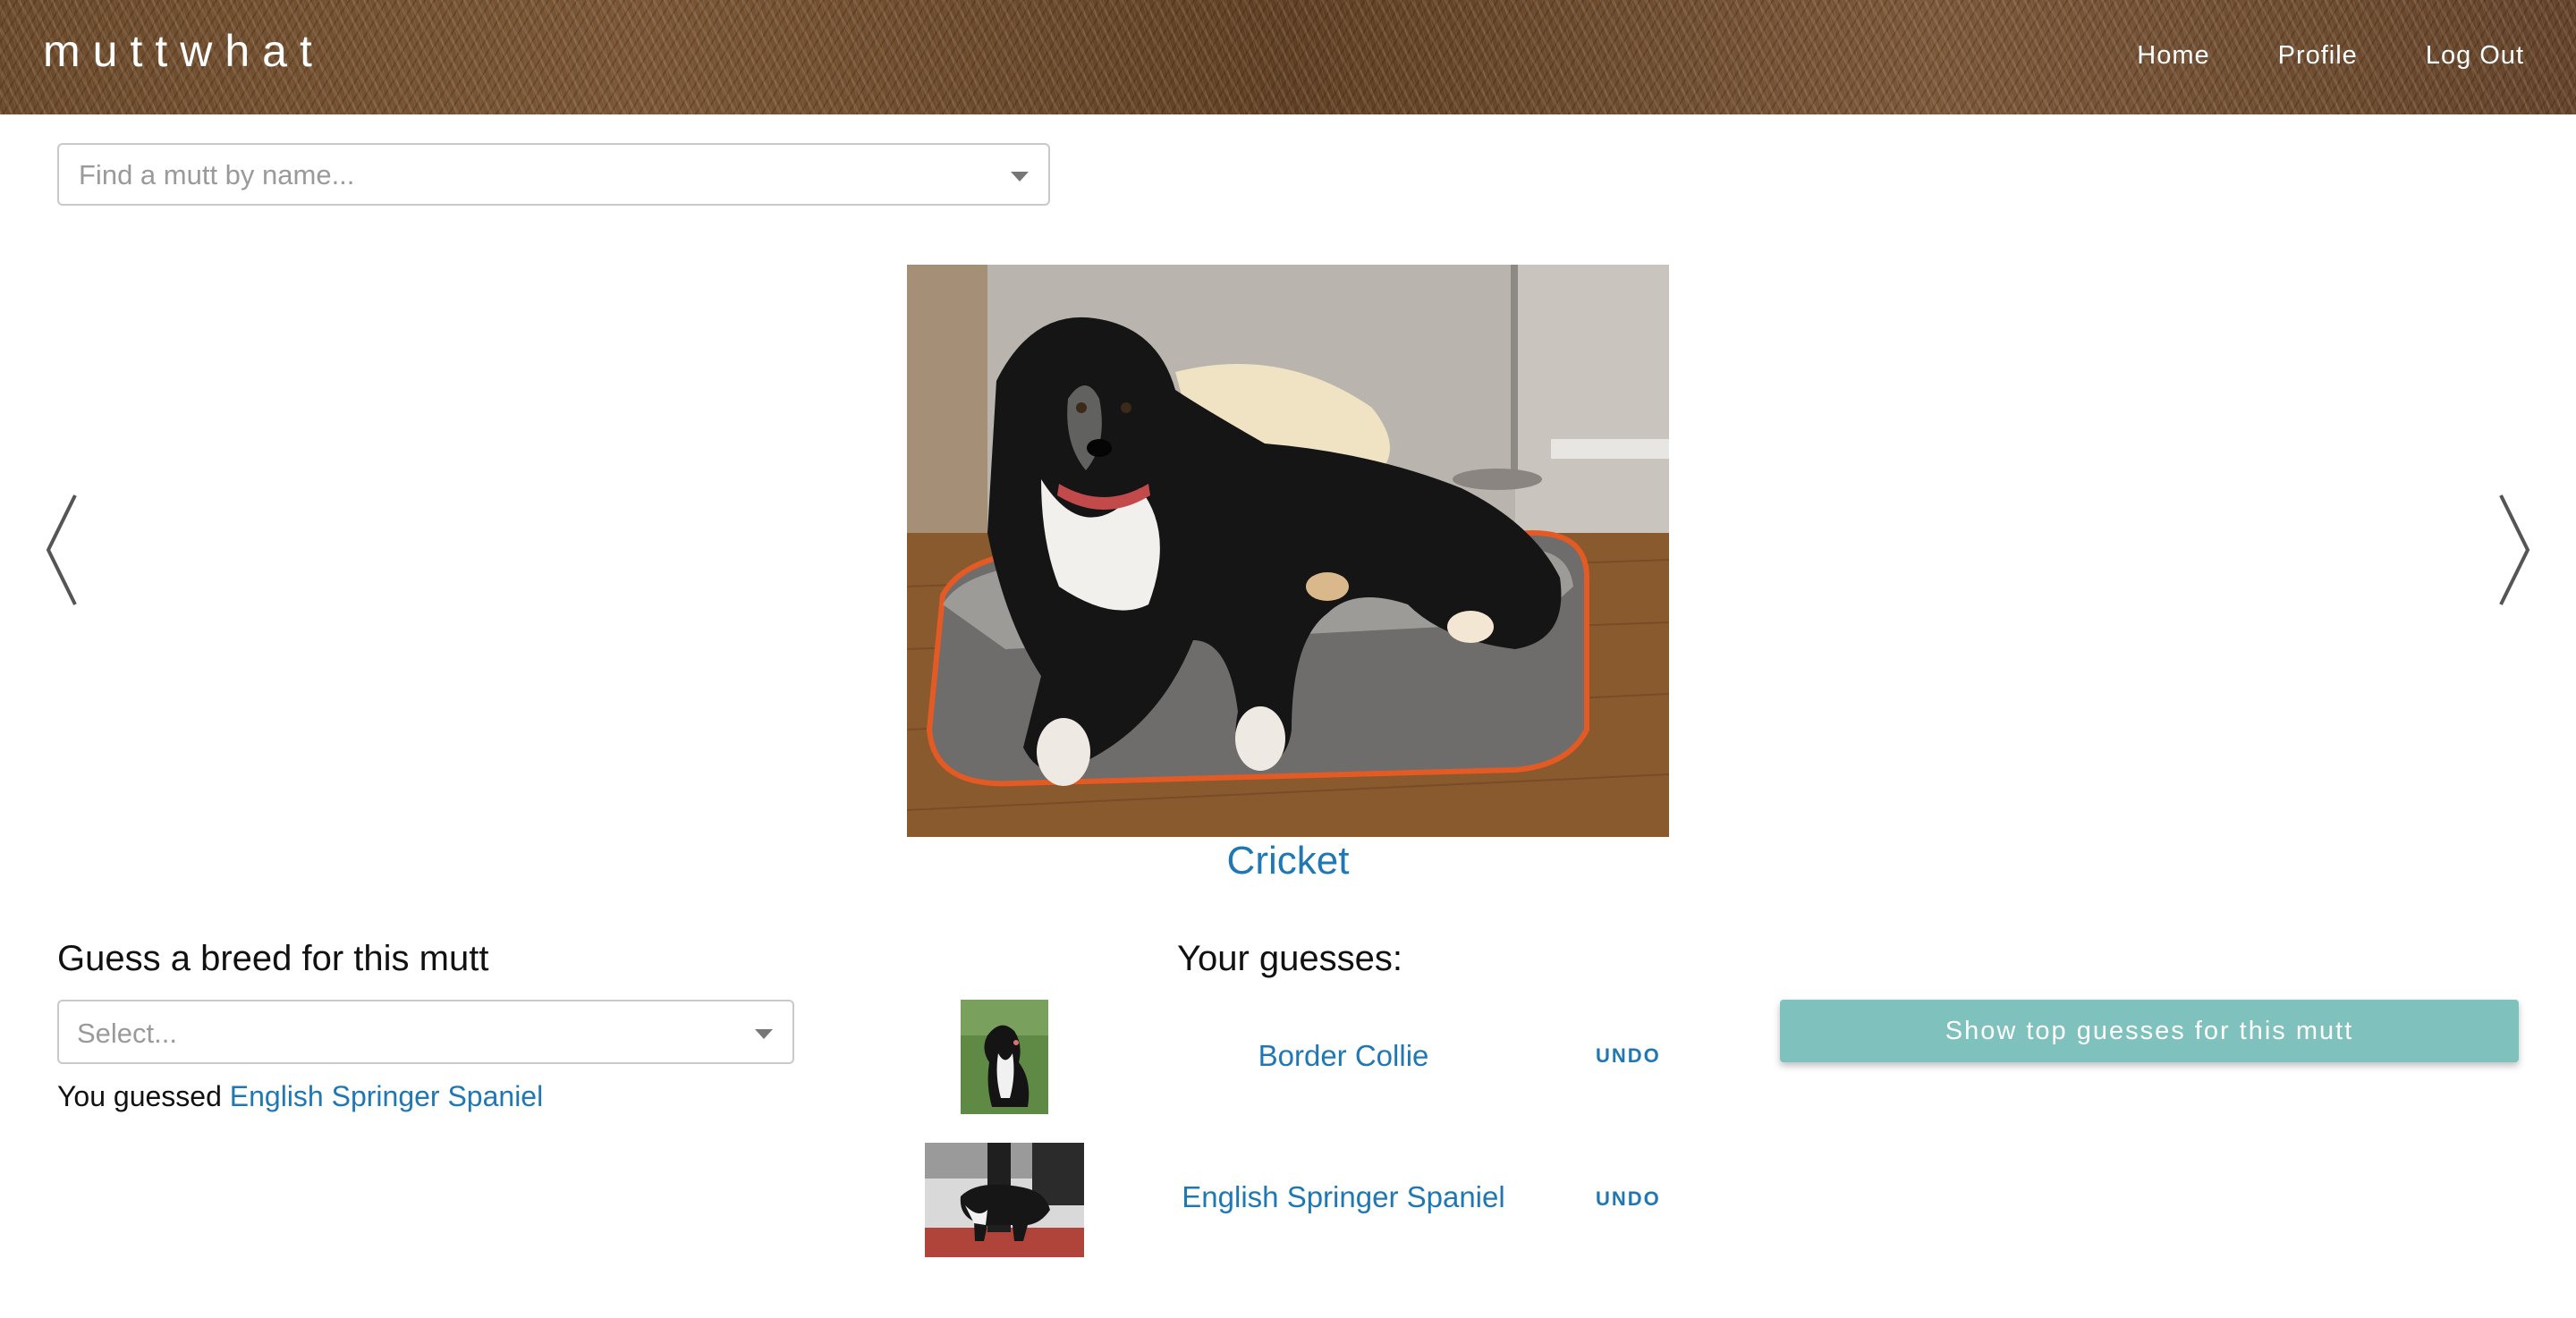 The image size is (2576, 1318). I want to click on you-guessed-prefix: You guessed, so click(139, 1096).